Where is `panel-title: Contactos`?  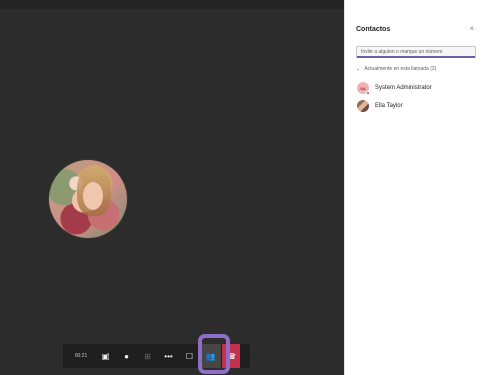 panel-title: Contactos is located at coordinates (373, 29).